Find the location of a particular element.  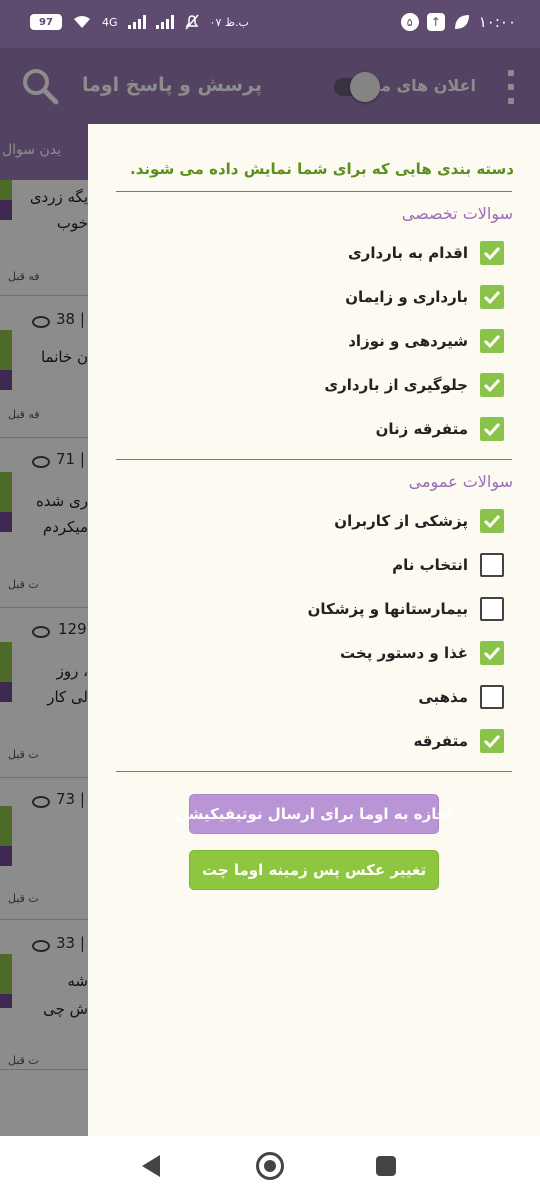

checkbox-label: مذهبی is located at coordinates (443, 697).